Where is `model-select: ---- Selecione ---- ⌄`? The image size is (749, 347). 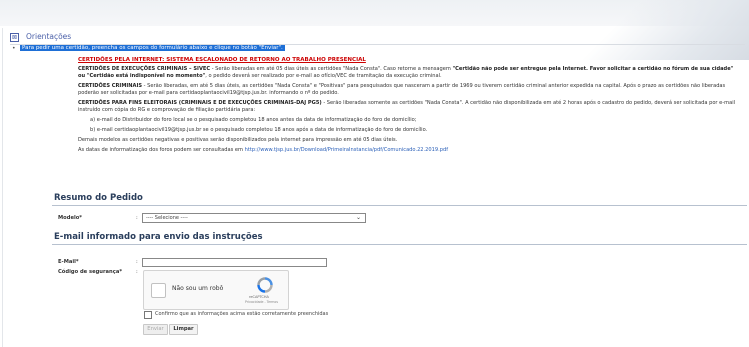 model-select: ---- Selecione ---- ⌄ is located at coordinates (254, 218).